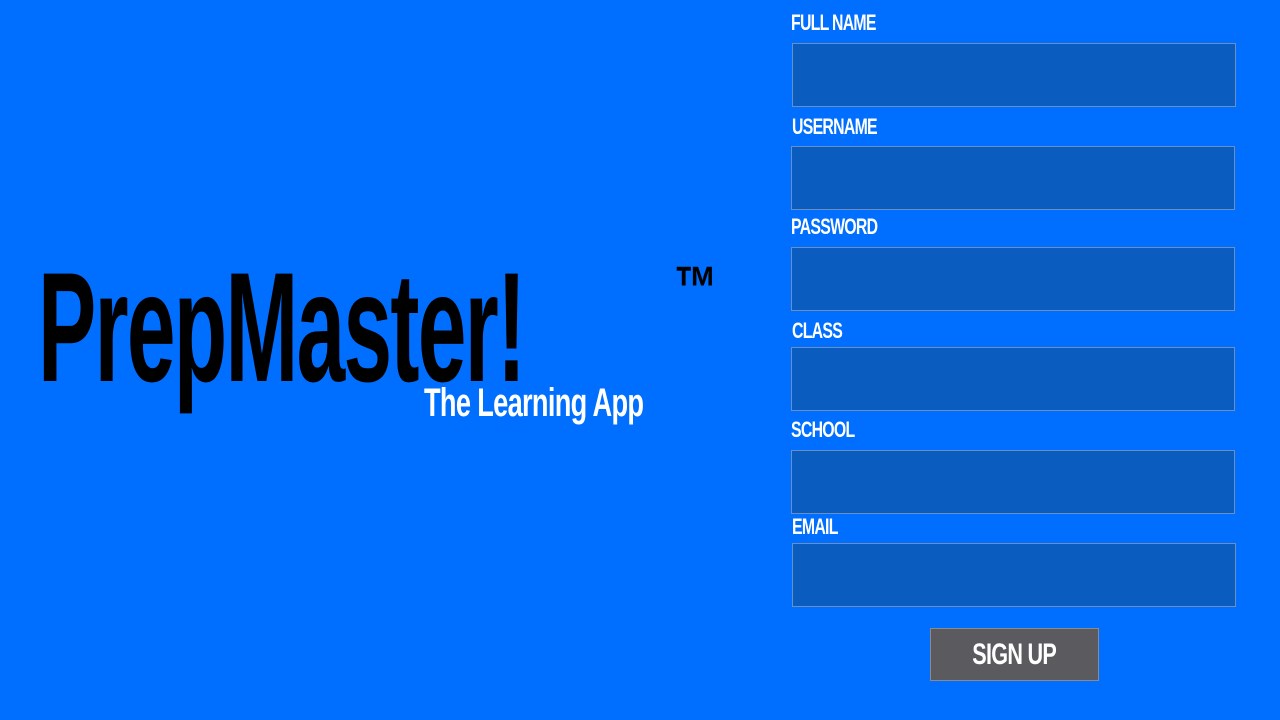 The image size is (1280, 720). Describe the element at coordinates (1013, 379) in the screenshot. I see `class-input` at that location.